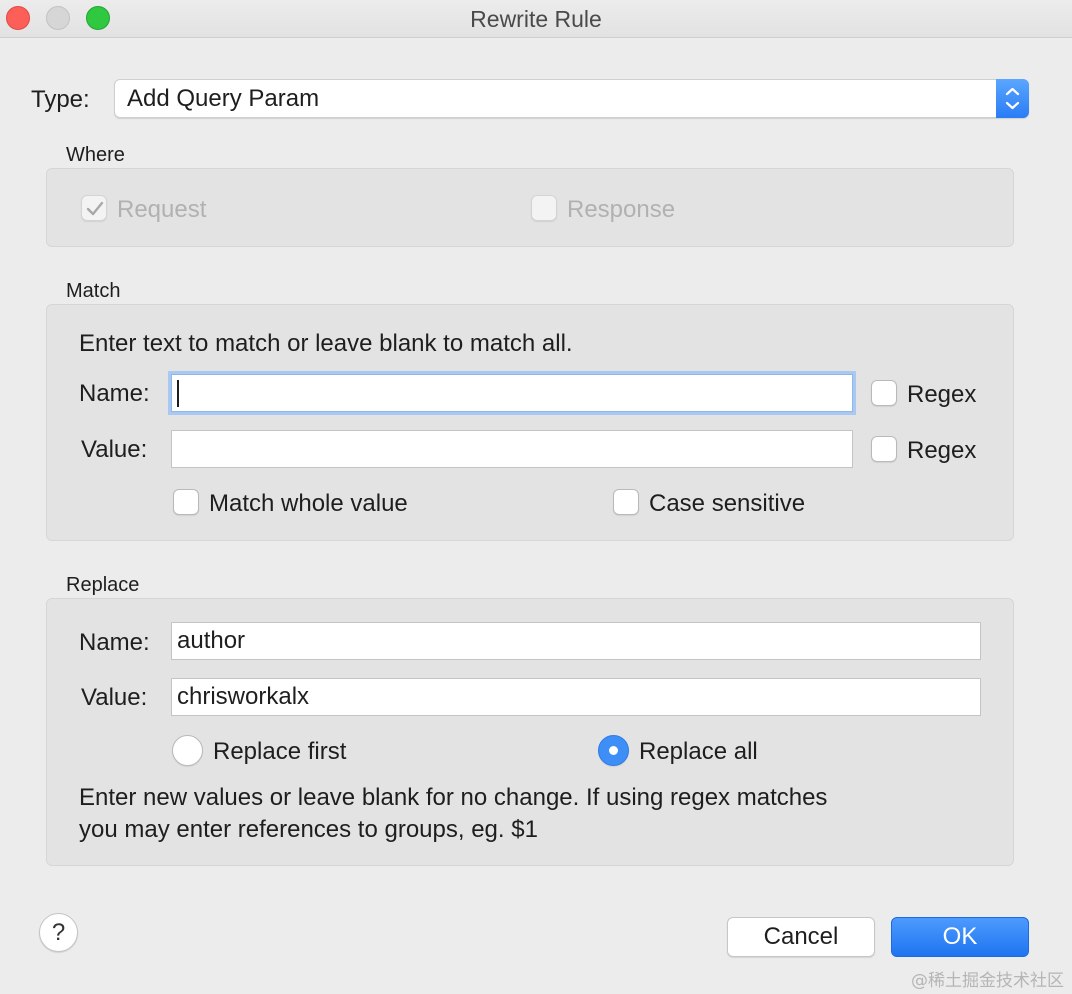  What do you see at coordinates (621, 209) in the screenshot?
I see `response-label: Response` at bounding box center [621, 209].